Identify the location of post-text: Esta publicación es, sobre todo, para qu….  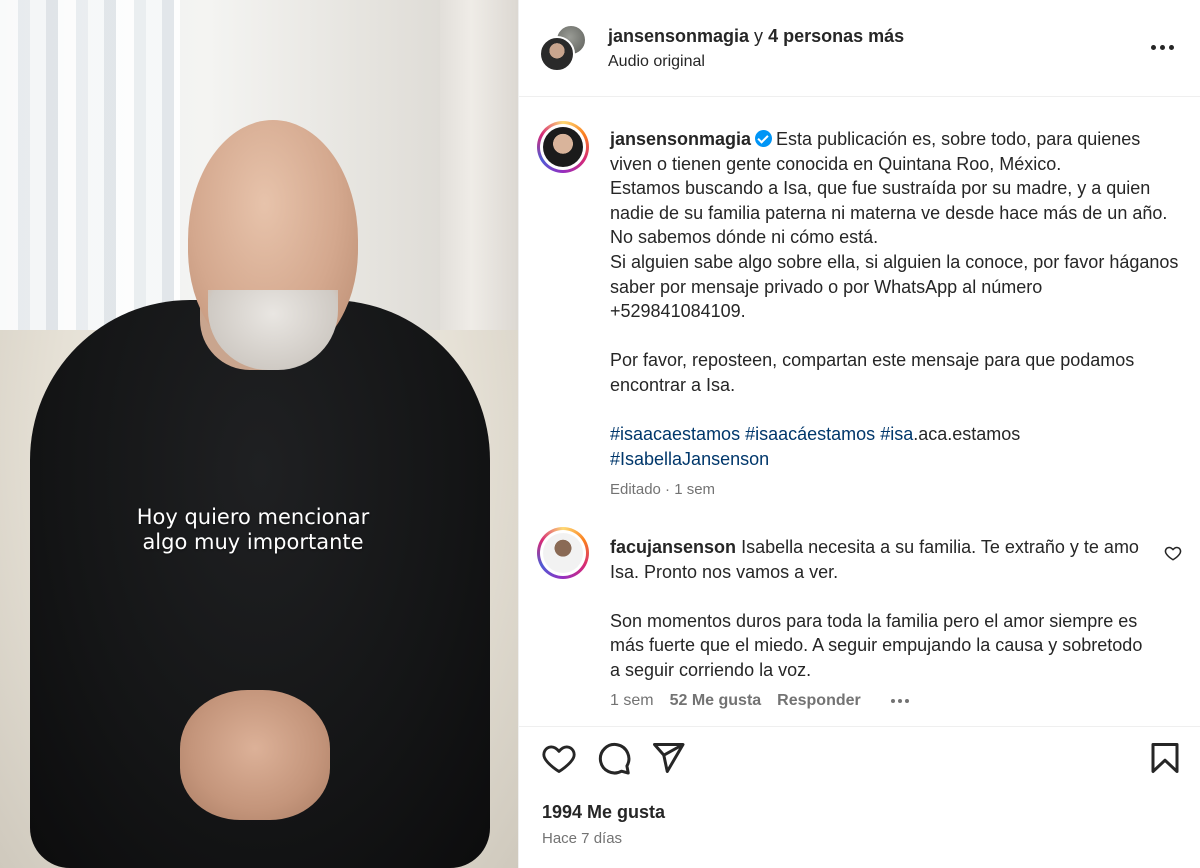
(894, 262).